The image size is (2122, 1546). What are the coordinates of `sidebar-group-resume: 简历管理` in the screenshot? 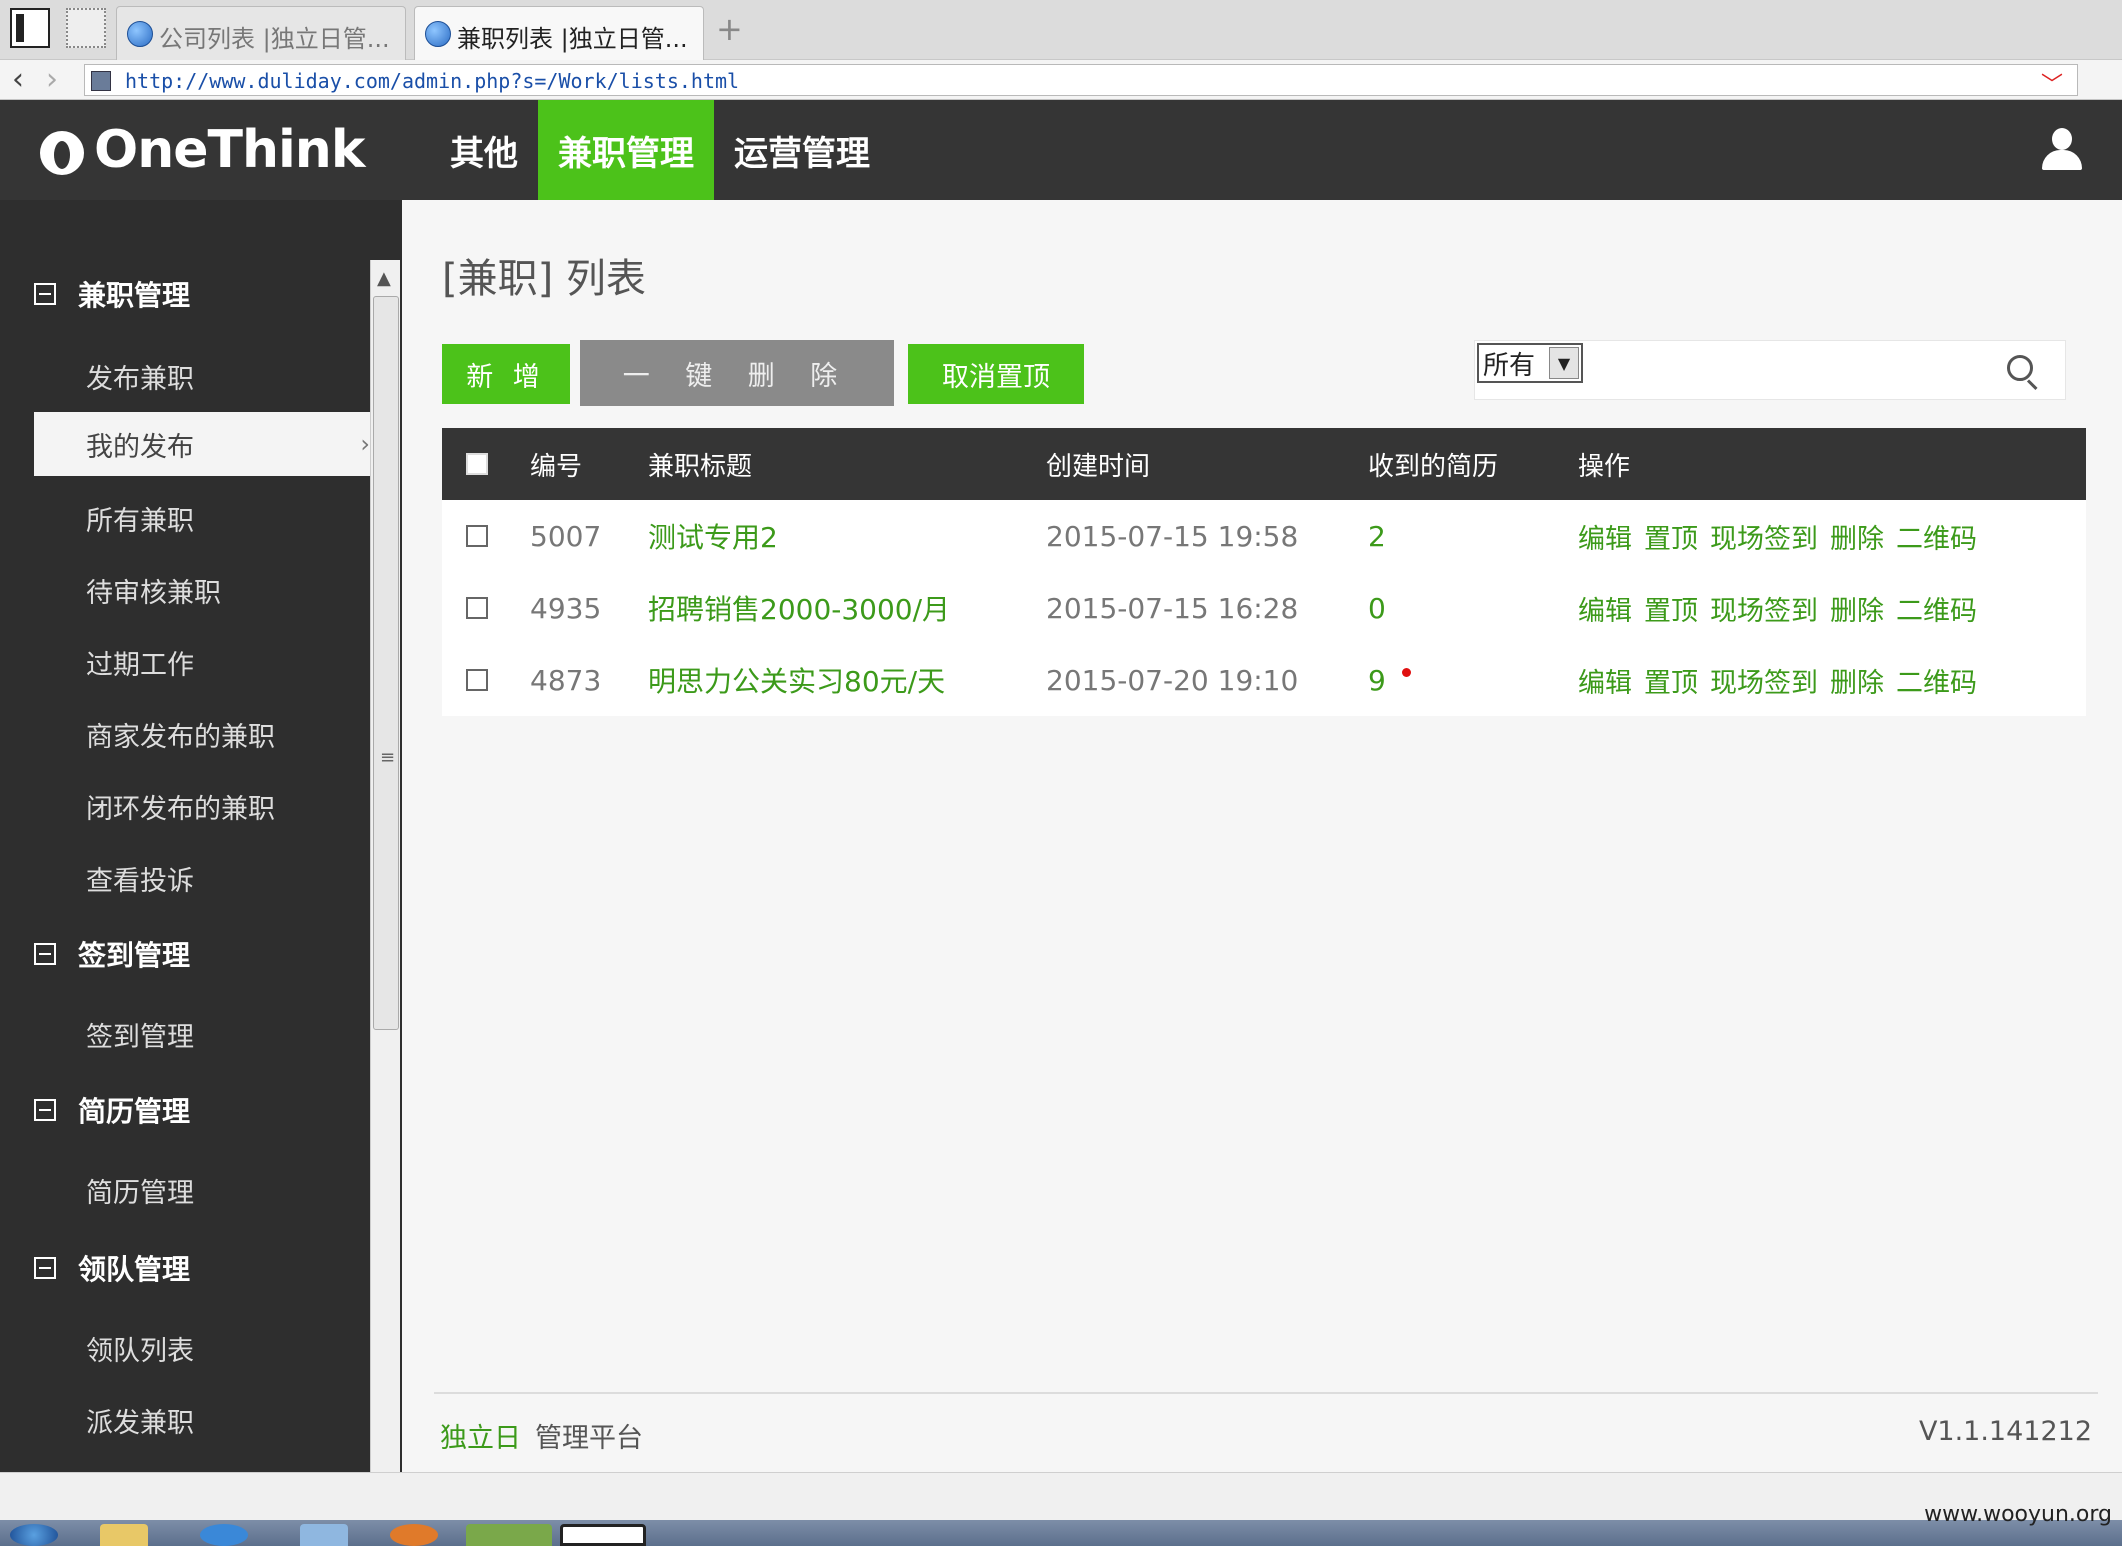 It's located at (112, 1110).